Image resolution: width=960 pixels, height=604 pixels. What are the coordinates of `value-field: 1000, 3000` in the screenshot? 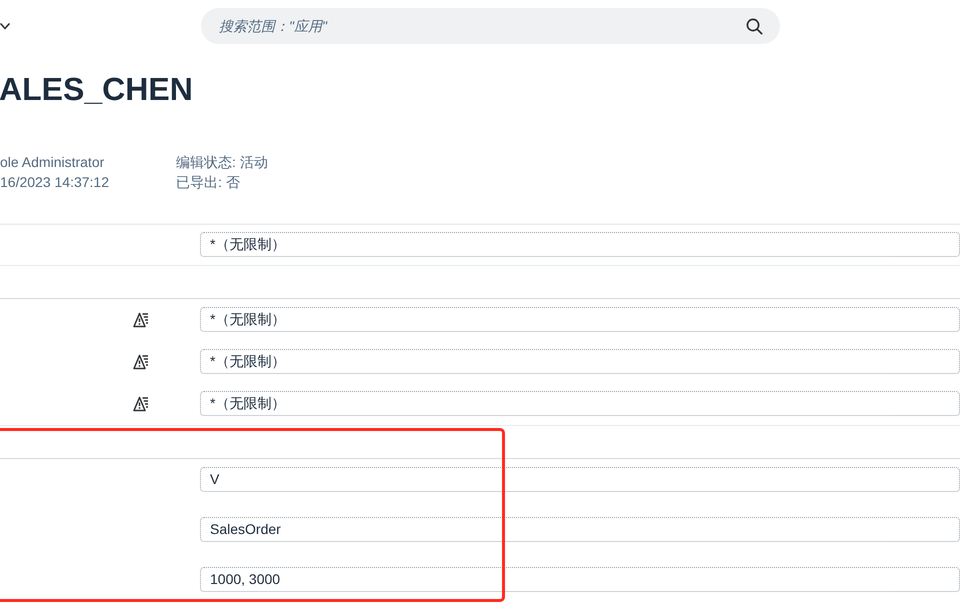 It's located at (580, 579).